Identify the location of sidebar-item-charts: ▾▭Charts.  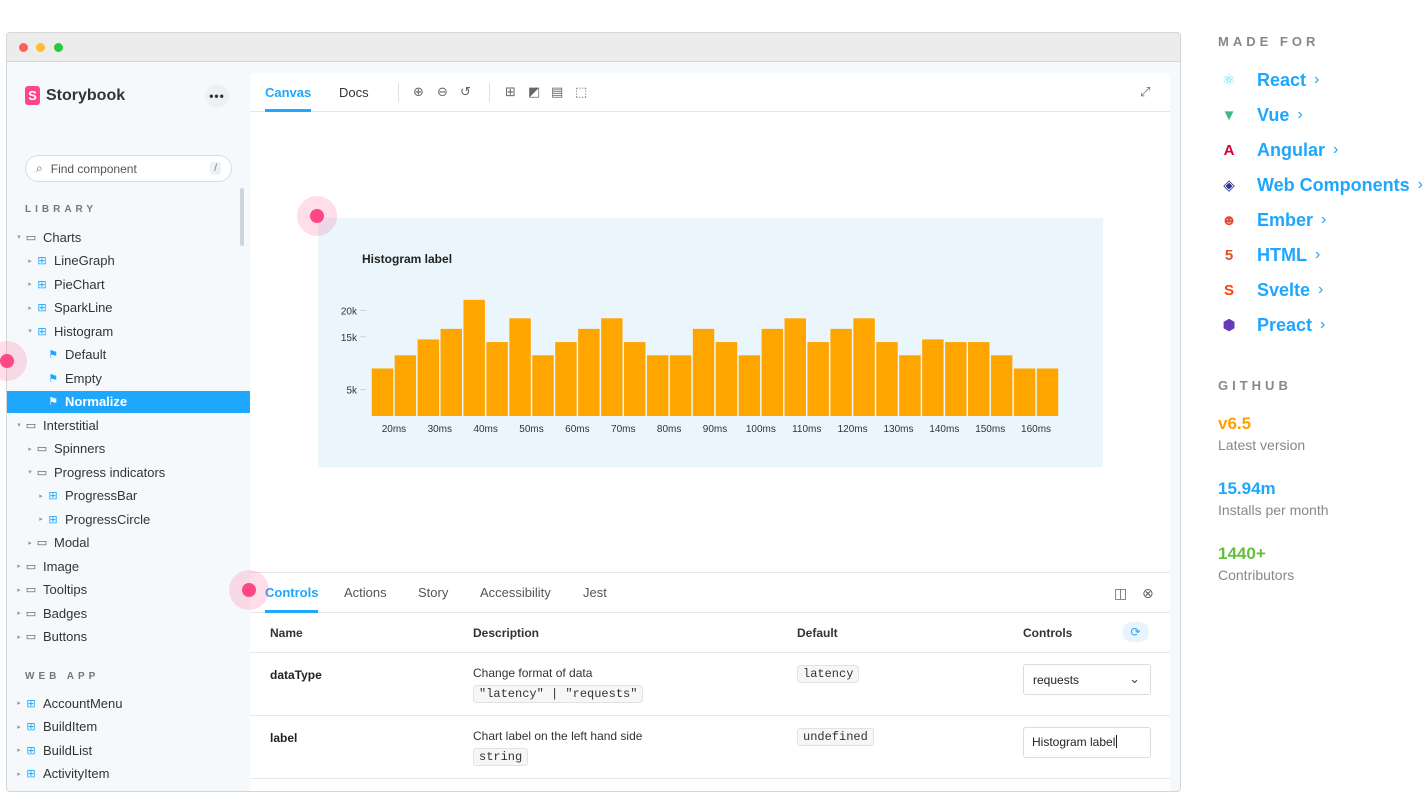
(128, 237).